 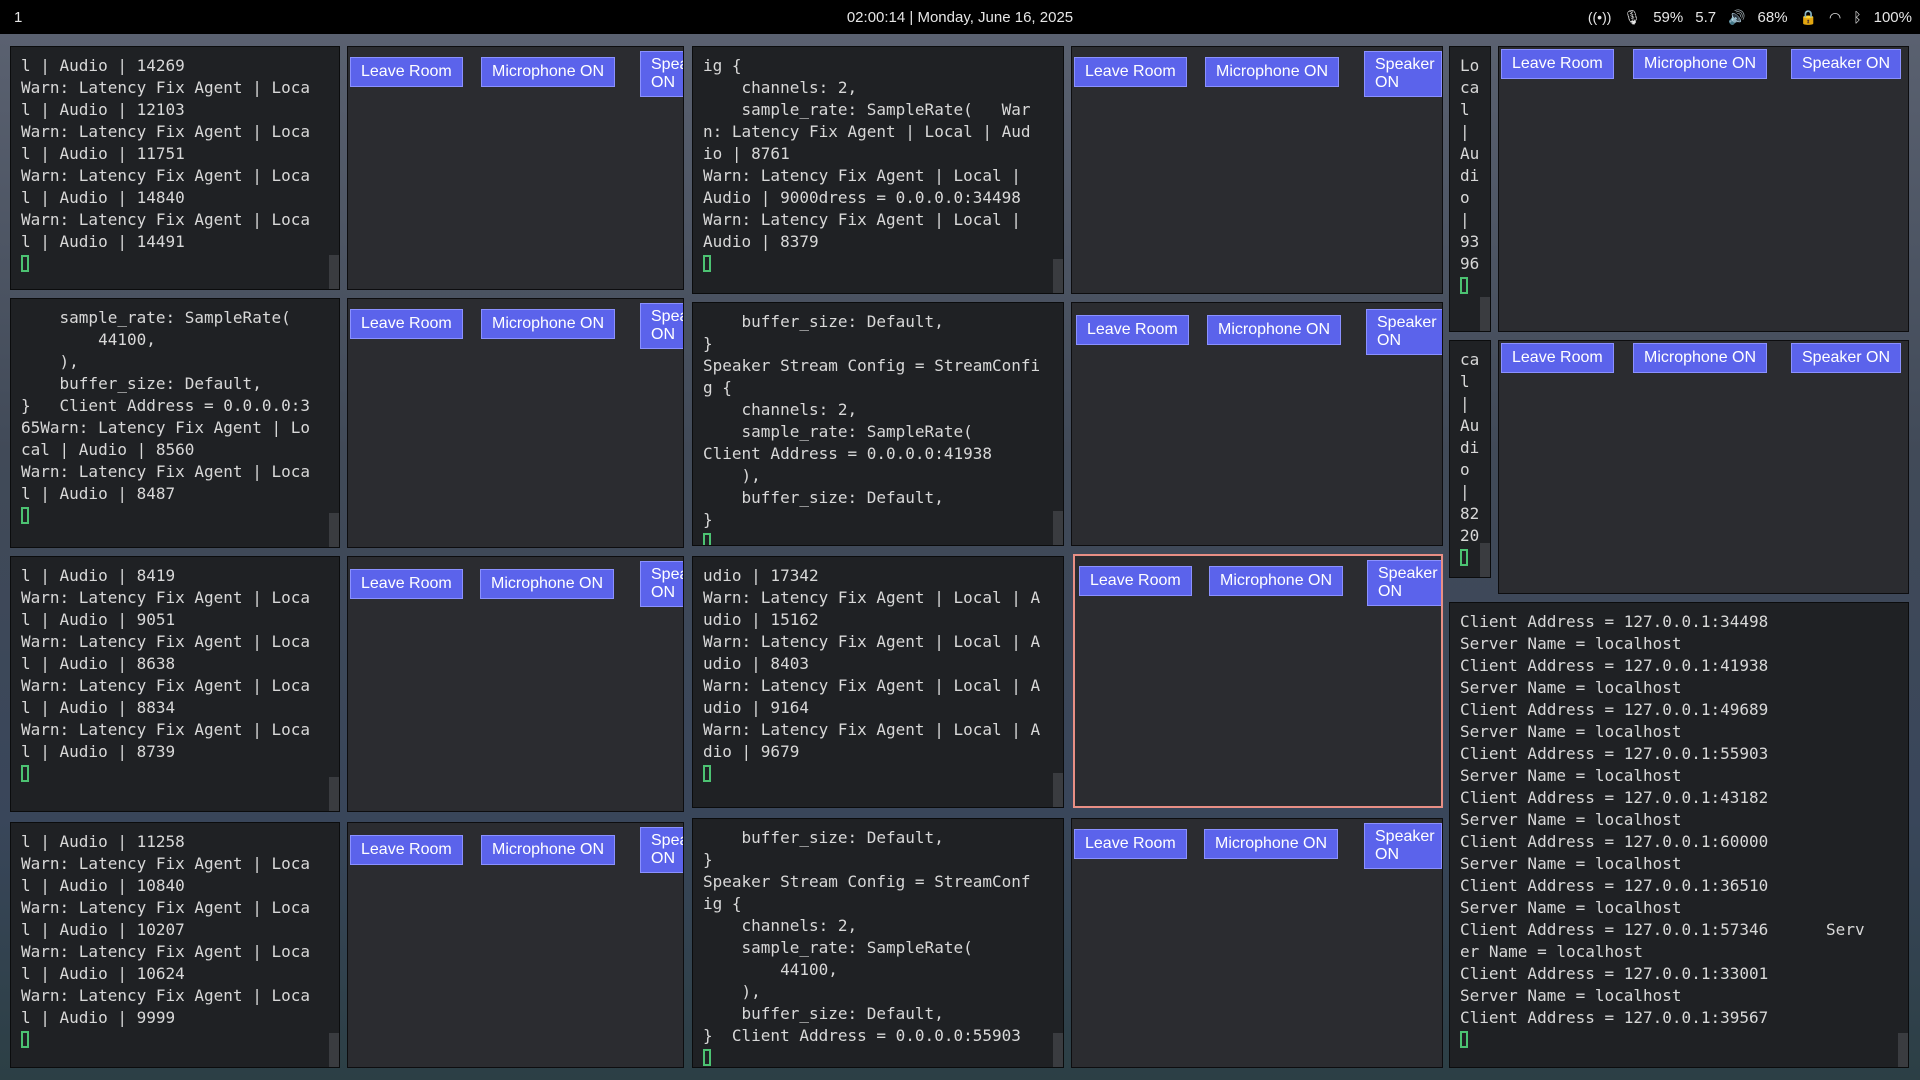 What do you see at coordinates (1736, 17) in the screenshot?
I see `volume-icon: 🔊` at bounding box center [1736, 17].